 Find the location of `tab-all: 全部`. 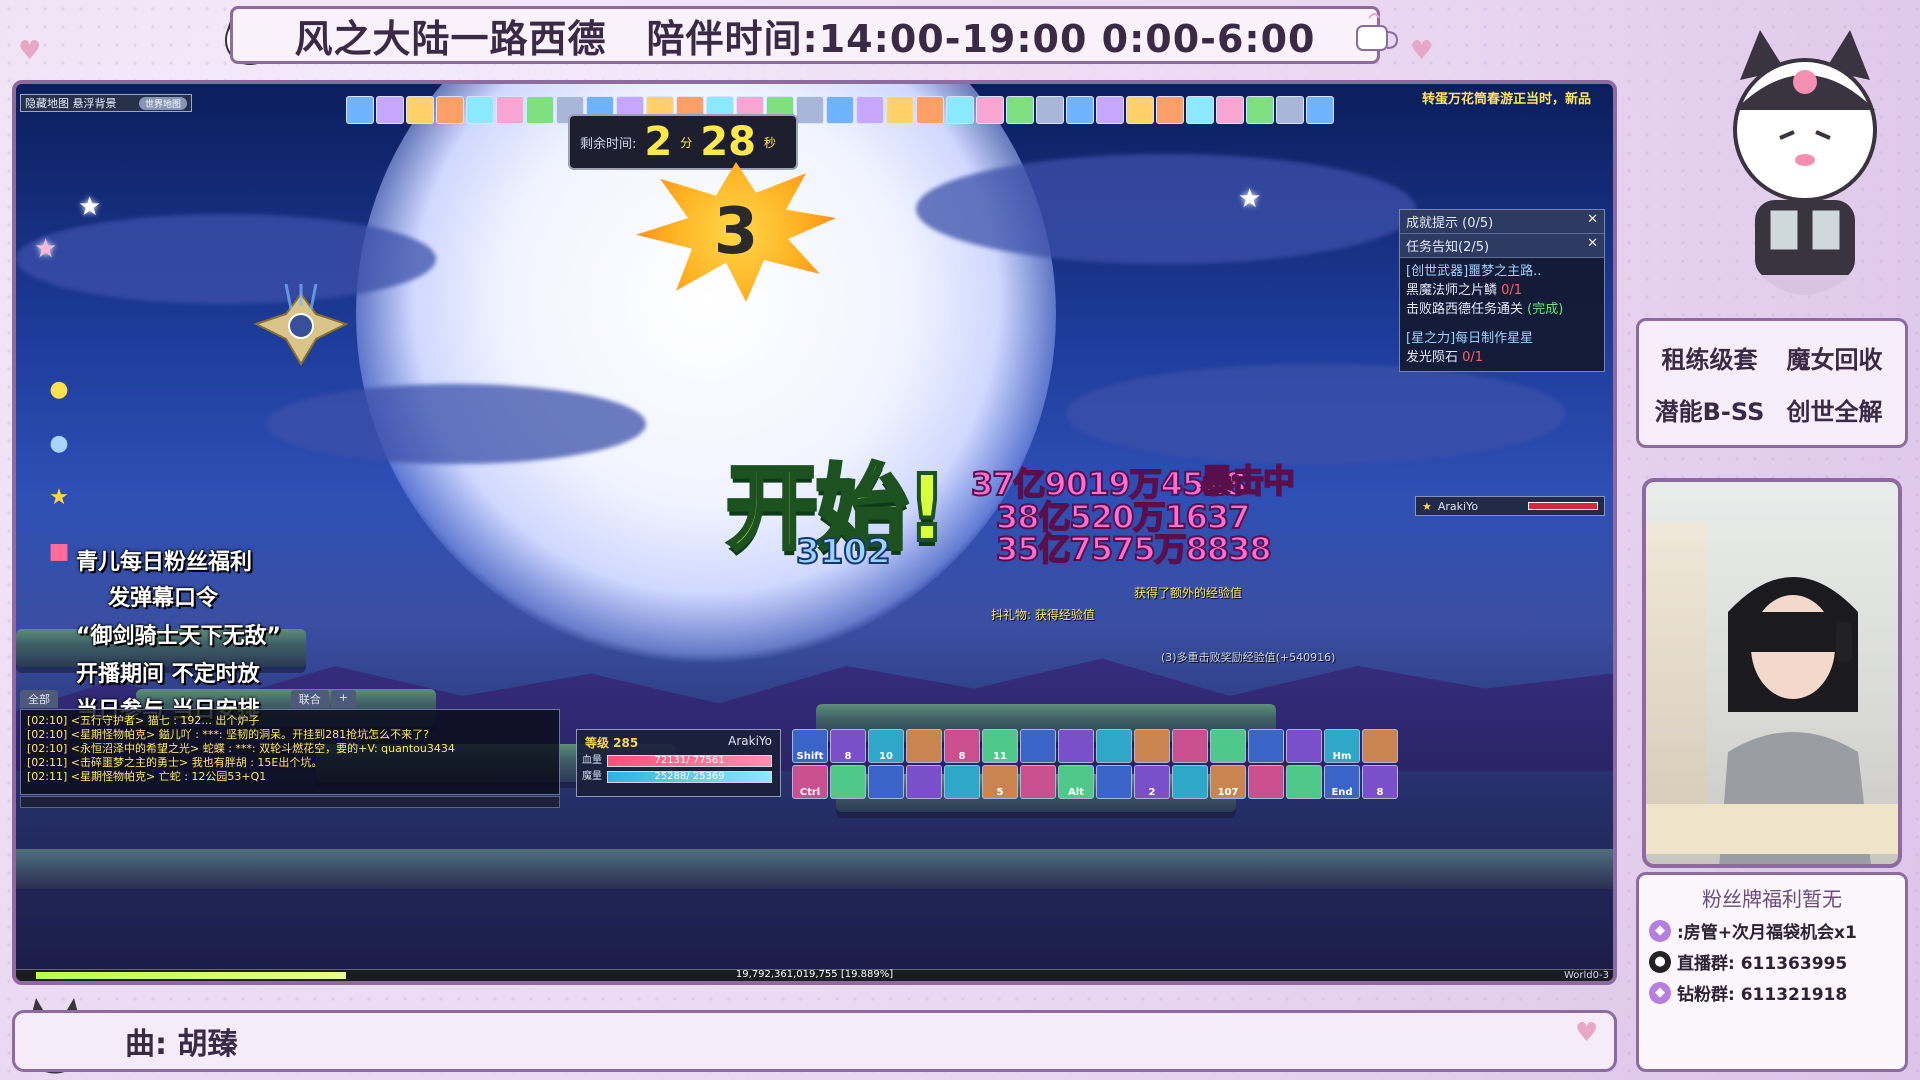

tab-all: 全部 is located at coordinates (39, 699).